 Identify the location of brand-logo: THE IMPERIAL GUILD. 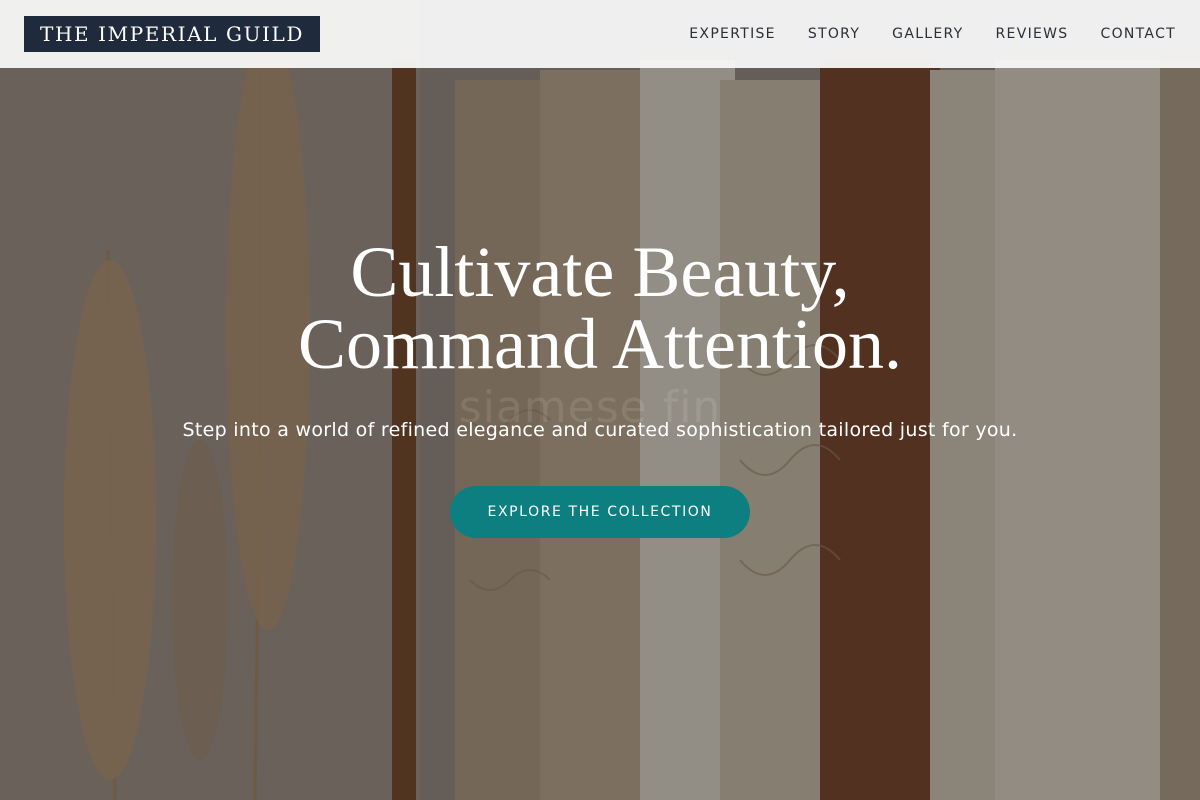
(172, 34).